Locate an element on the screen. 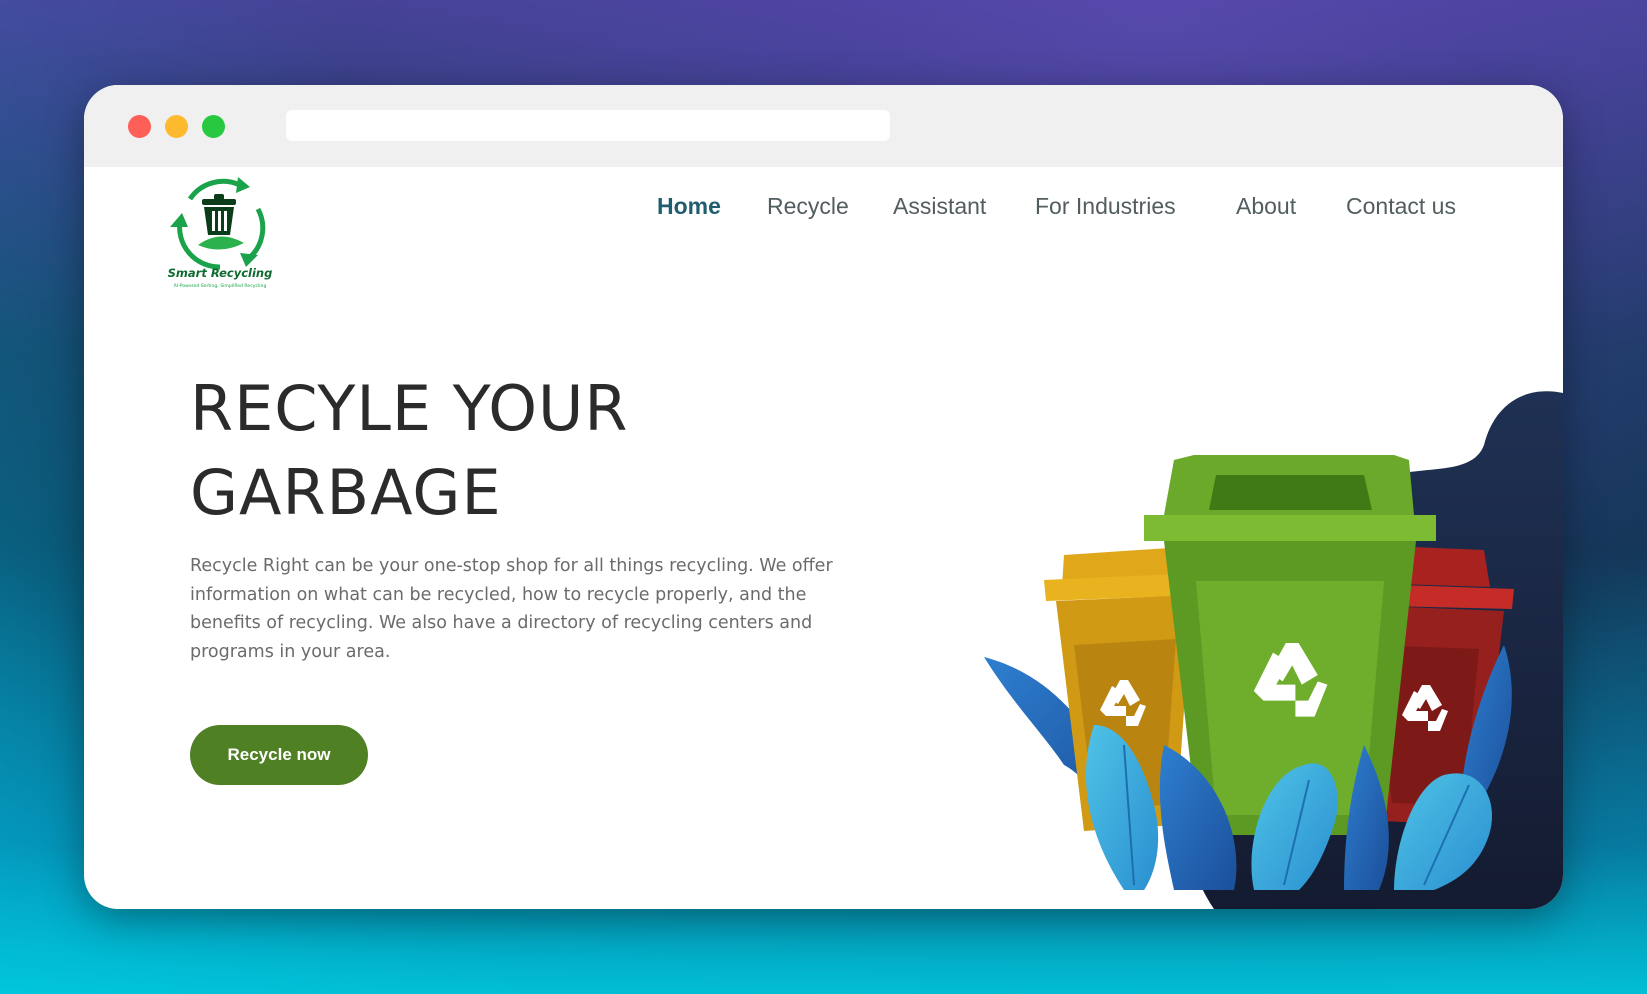 The image size is (1647, 994). svg-text:AI-Powered Sorting, Simplified: AI-Powered Sorting, Simplified Recycling is located at coordinates (220, 286).